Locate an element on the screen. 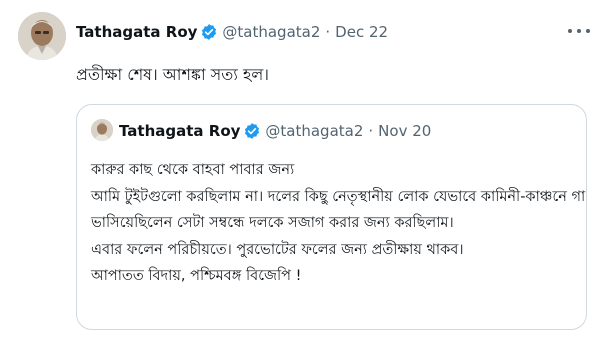  author-avatar is located at coordinates (42, 36).